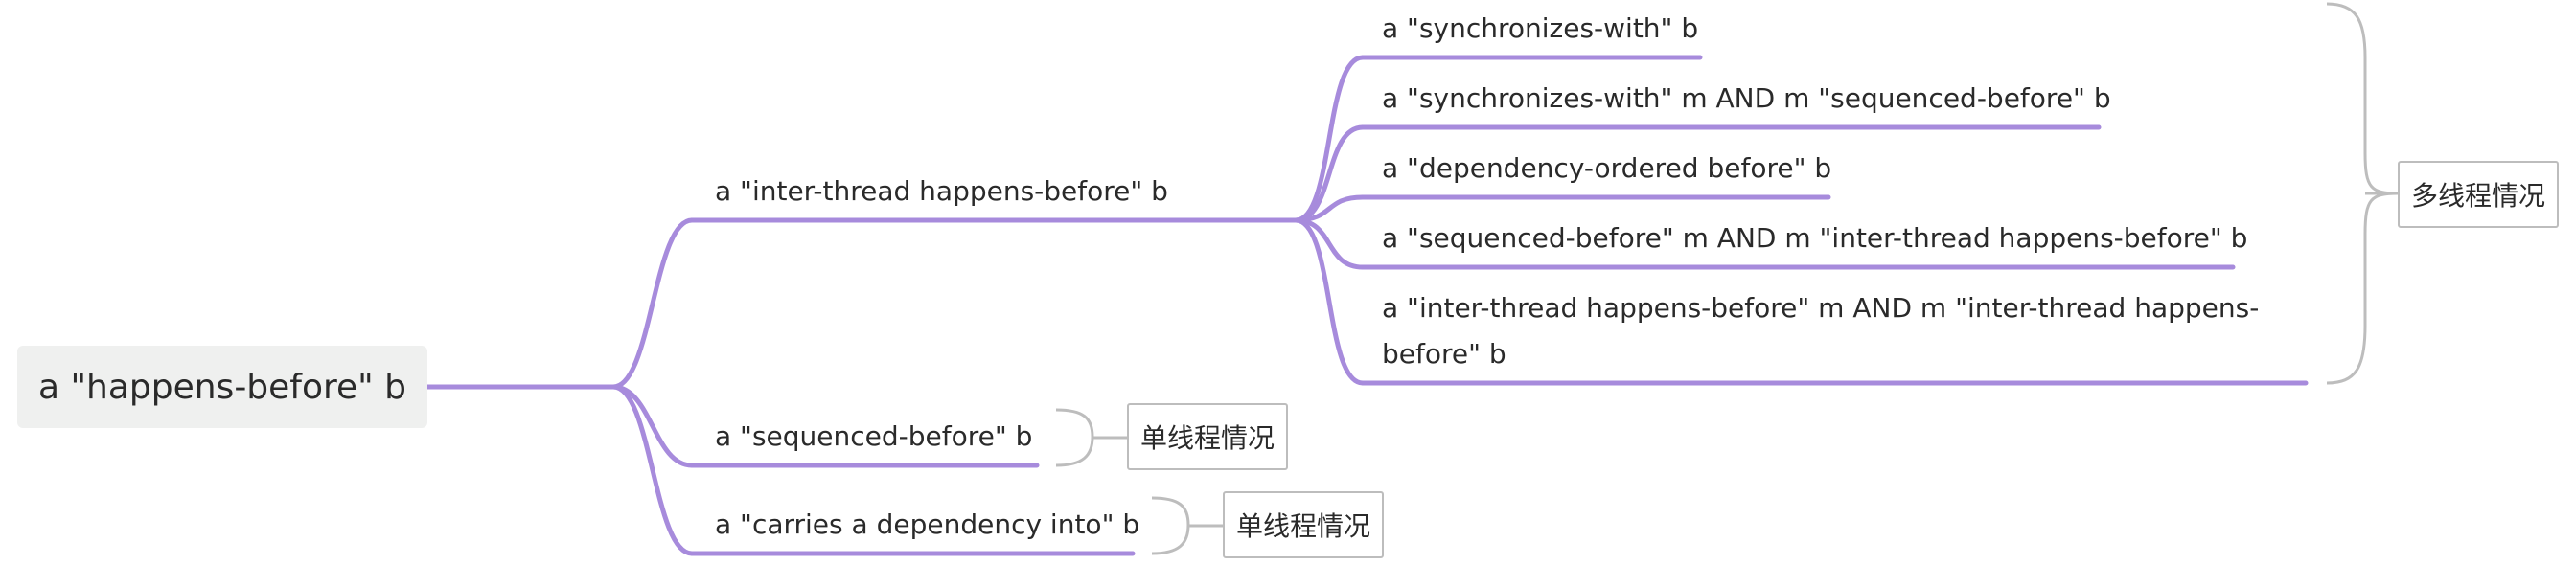  What do you see at coordinates (874, 437) in the screenshot?
I see `node-sequenced-before: a "sequenced-before" b` at bounding box center [874, 437].